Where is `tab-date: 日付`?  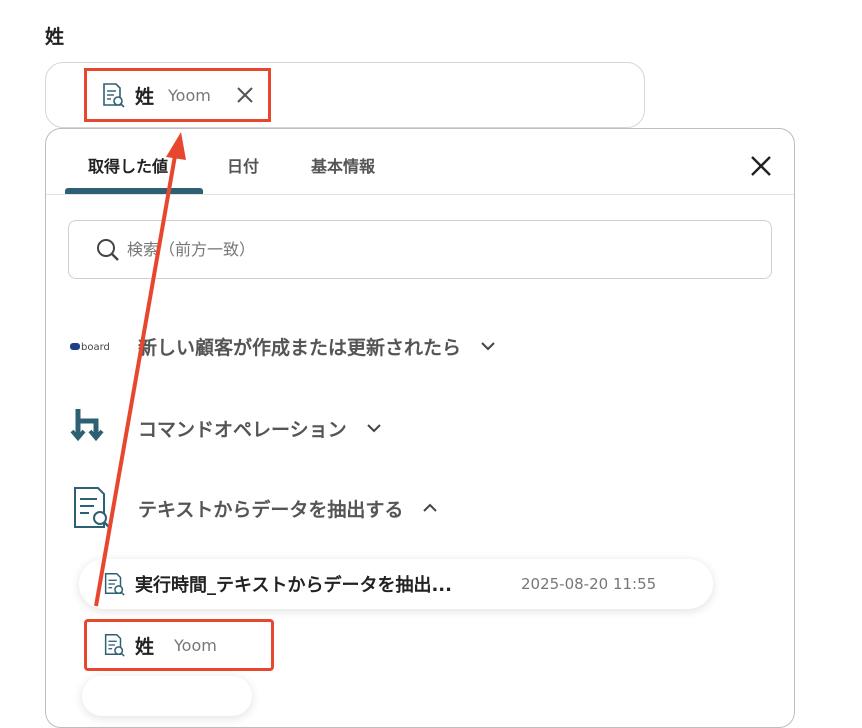
tab-date: 日付 is located at coordinates (243, 165).